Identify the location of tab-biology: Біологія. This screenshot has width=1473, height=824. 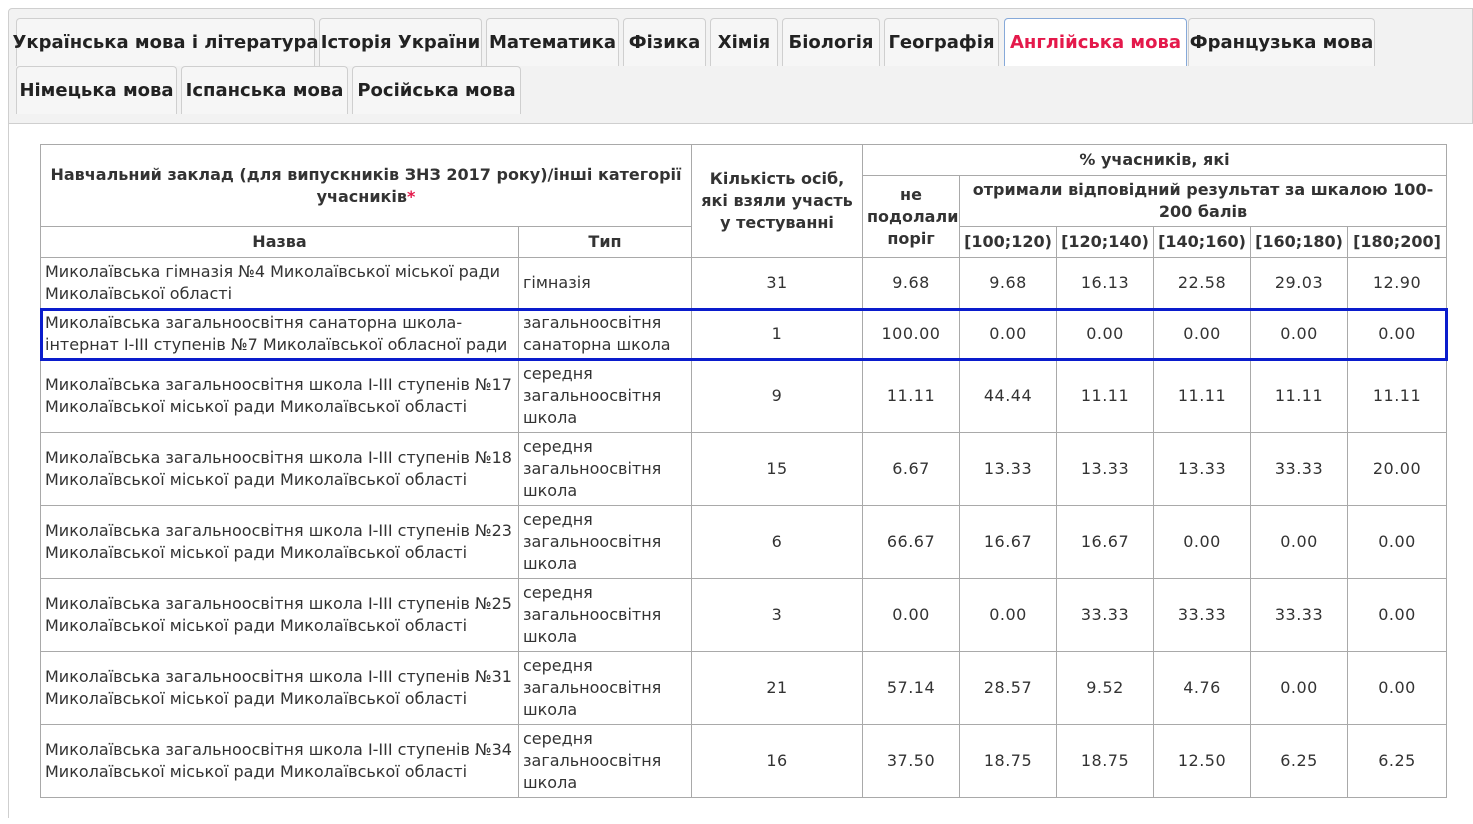
(831, 42).